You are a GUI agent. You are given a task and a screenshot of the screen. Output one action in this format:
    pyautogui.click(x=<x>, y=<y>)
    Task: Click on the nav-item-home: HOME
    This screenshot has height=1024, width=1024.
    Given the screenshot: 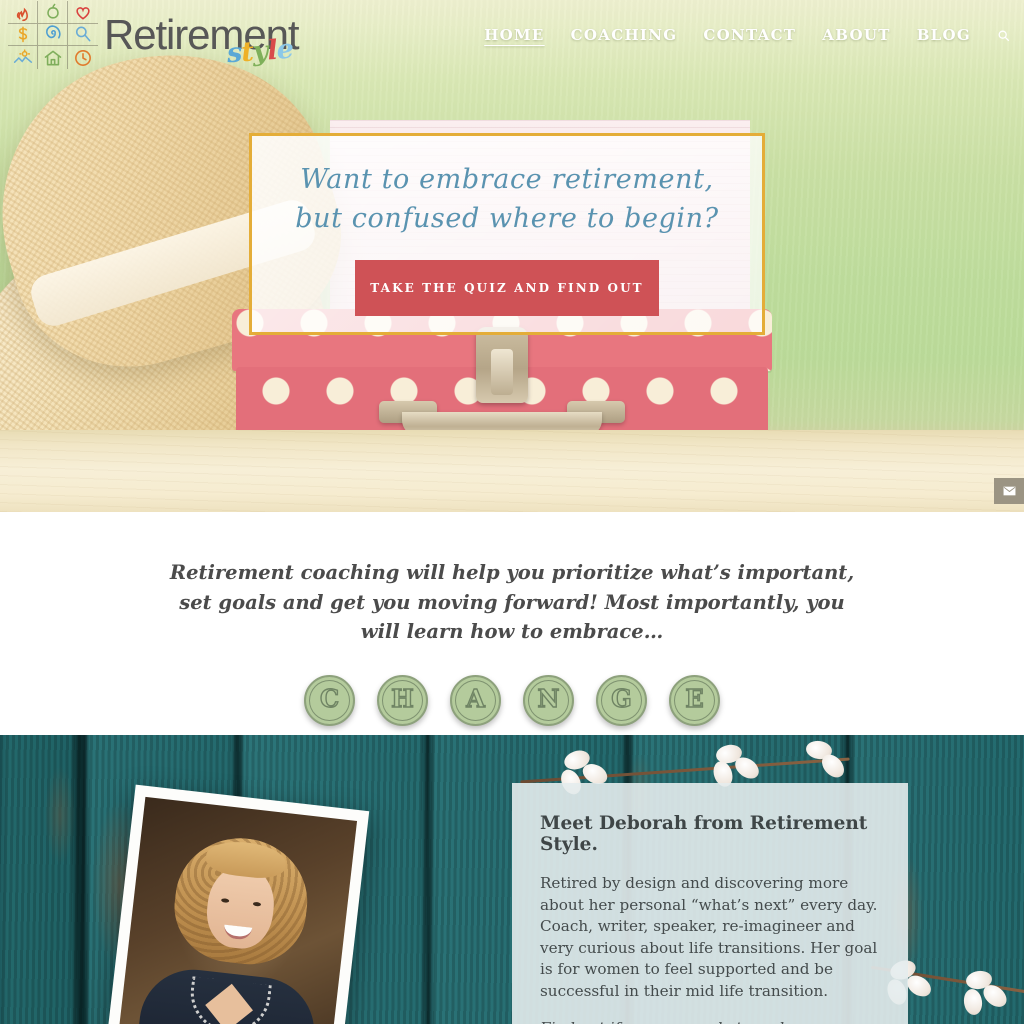 What is the action you would take?
    pyautogui.click(x=514, y=35)
    